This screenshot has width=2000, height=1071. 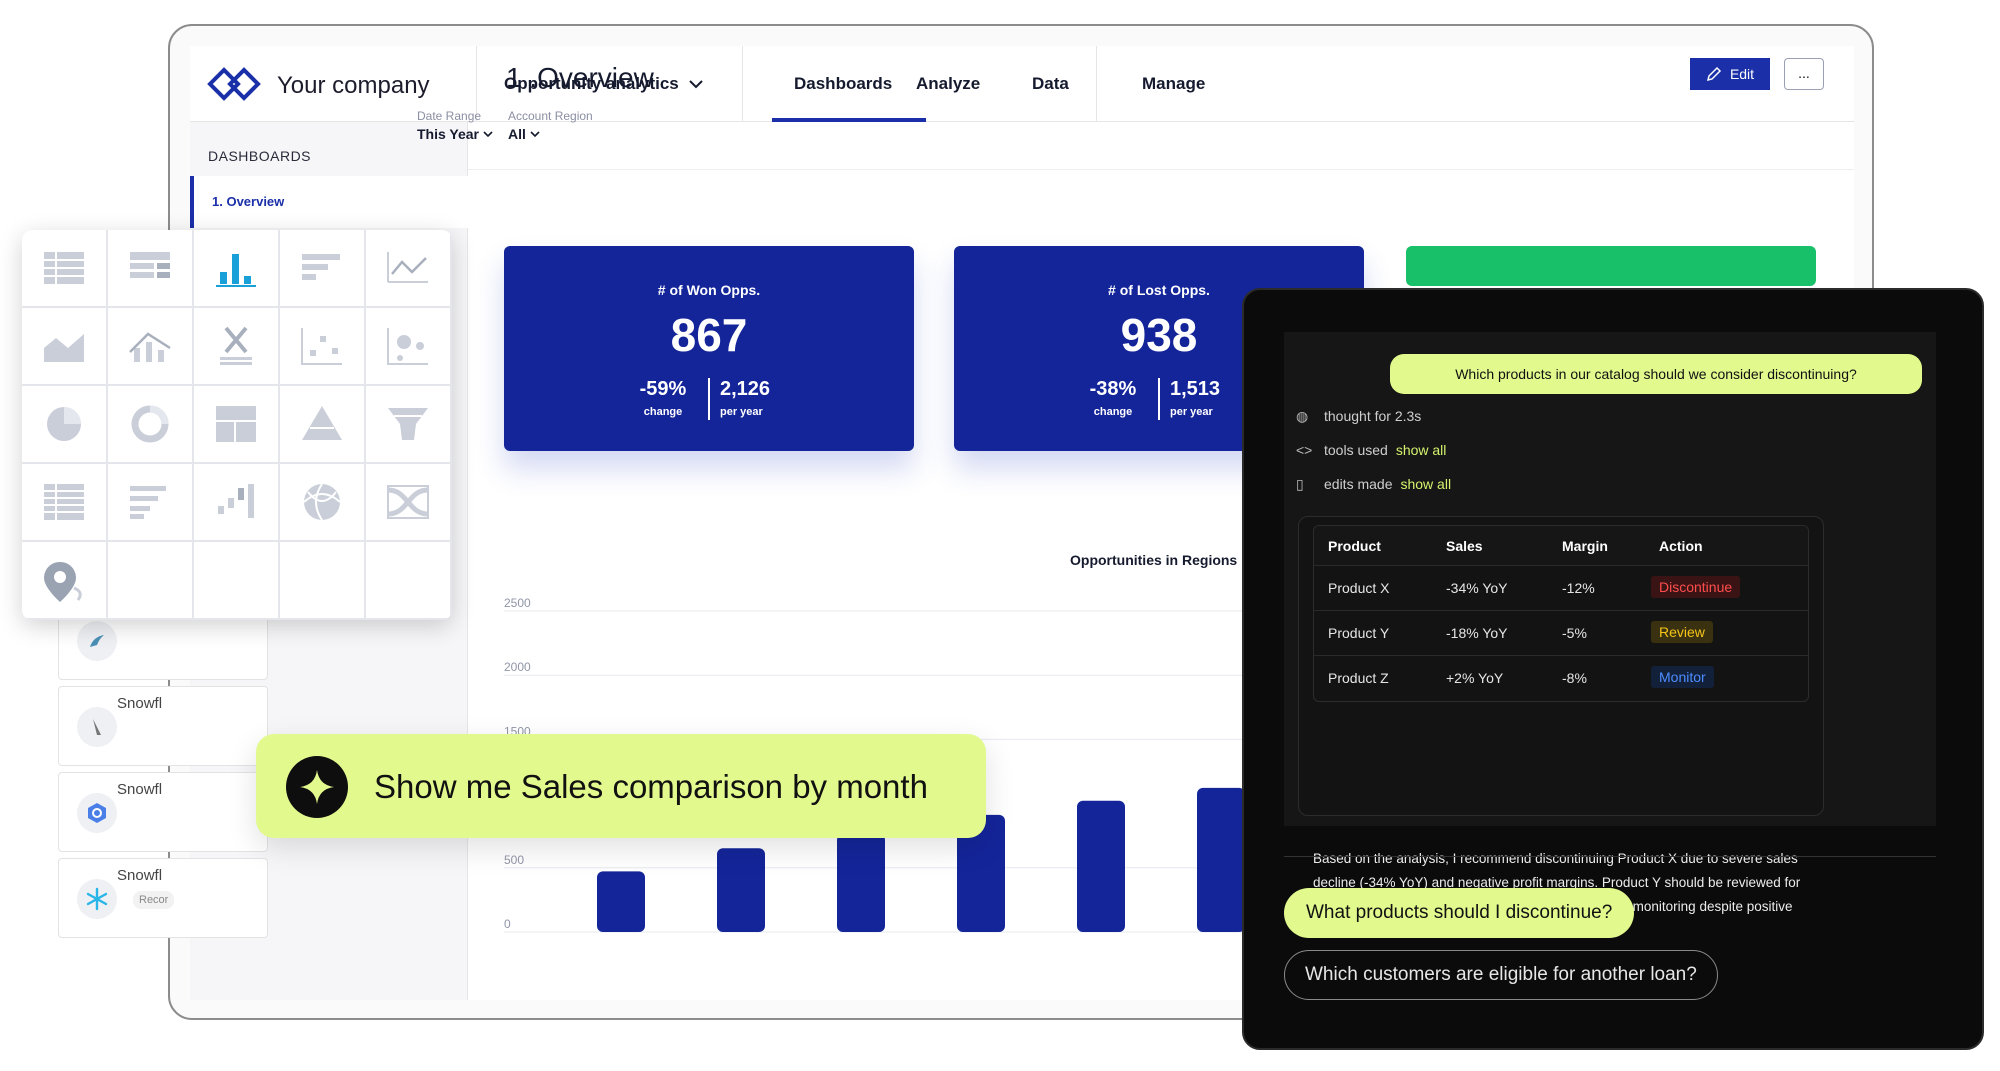 What do you see at coordinates (524, 134) in the screenshot?
I see `account-region-select: All` at bounding box center [524, 134].